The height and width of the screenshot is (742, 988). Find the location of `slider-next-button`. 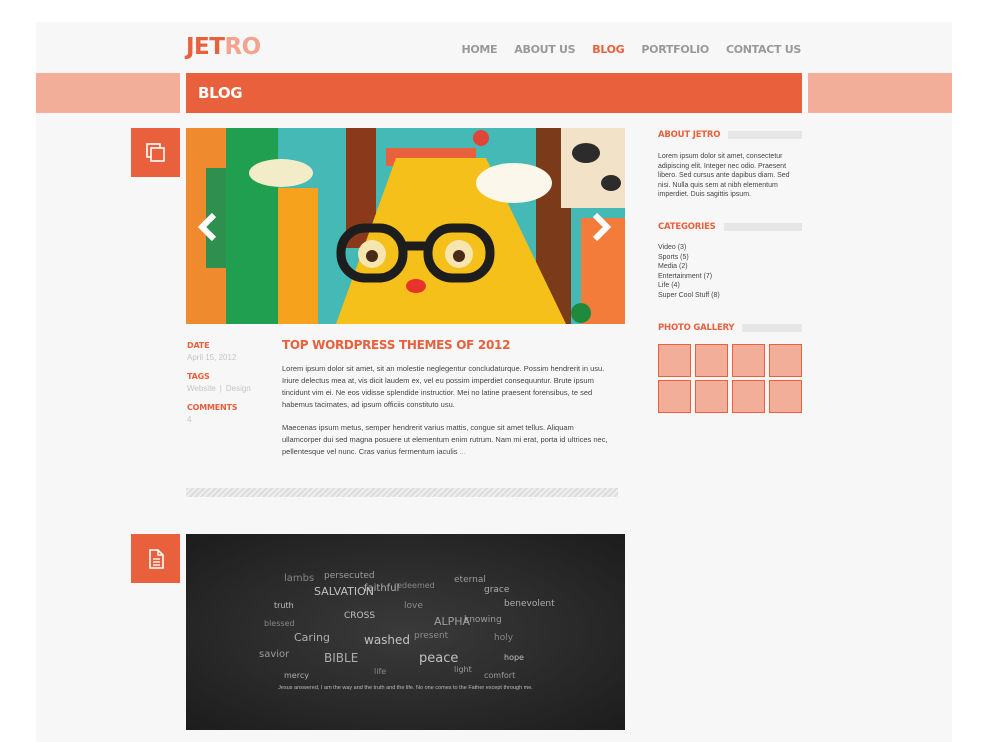

slider-next-button is located at coordinates (601, 227).